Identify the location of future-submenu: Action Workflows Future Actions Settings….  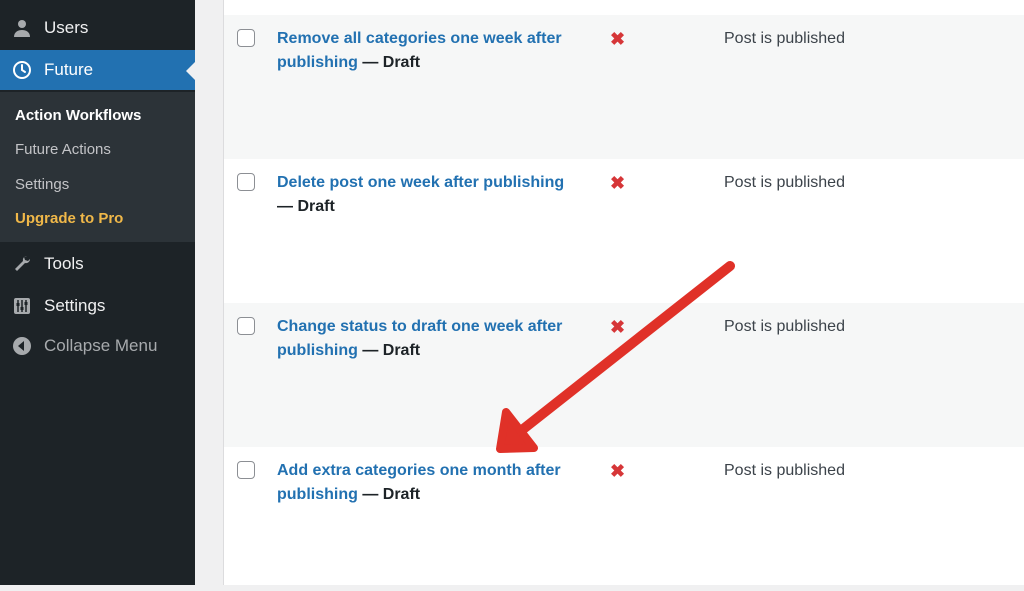
(97, 167).